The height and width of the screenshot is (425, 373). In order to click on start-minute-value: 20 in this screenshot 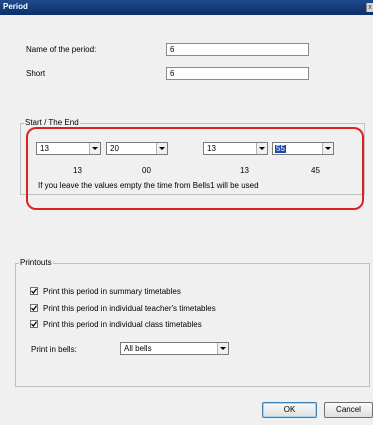, I will do `click(114, 148)`.